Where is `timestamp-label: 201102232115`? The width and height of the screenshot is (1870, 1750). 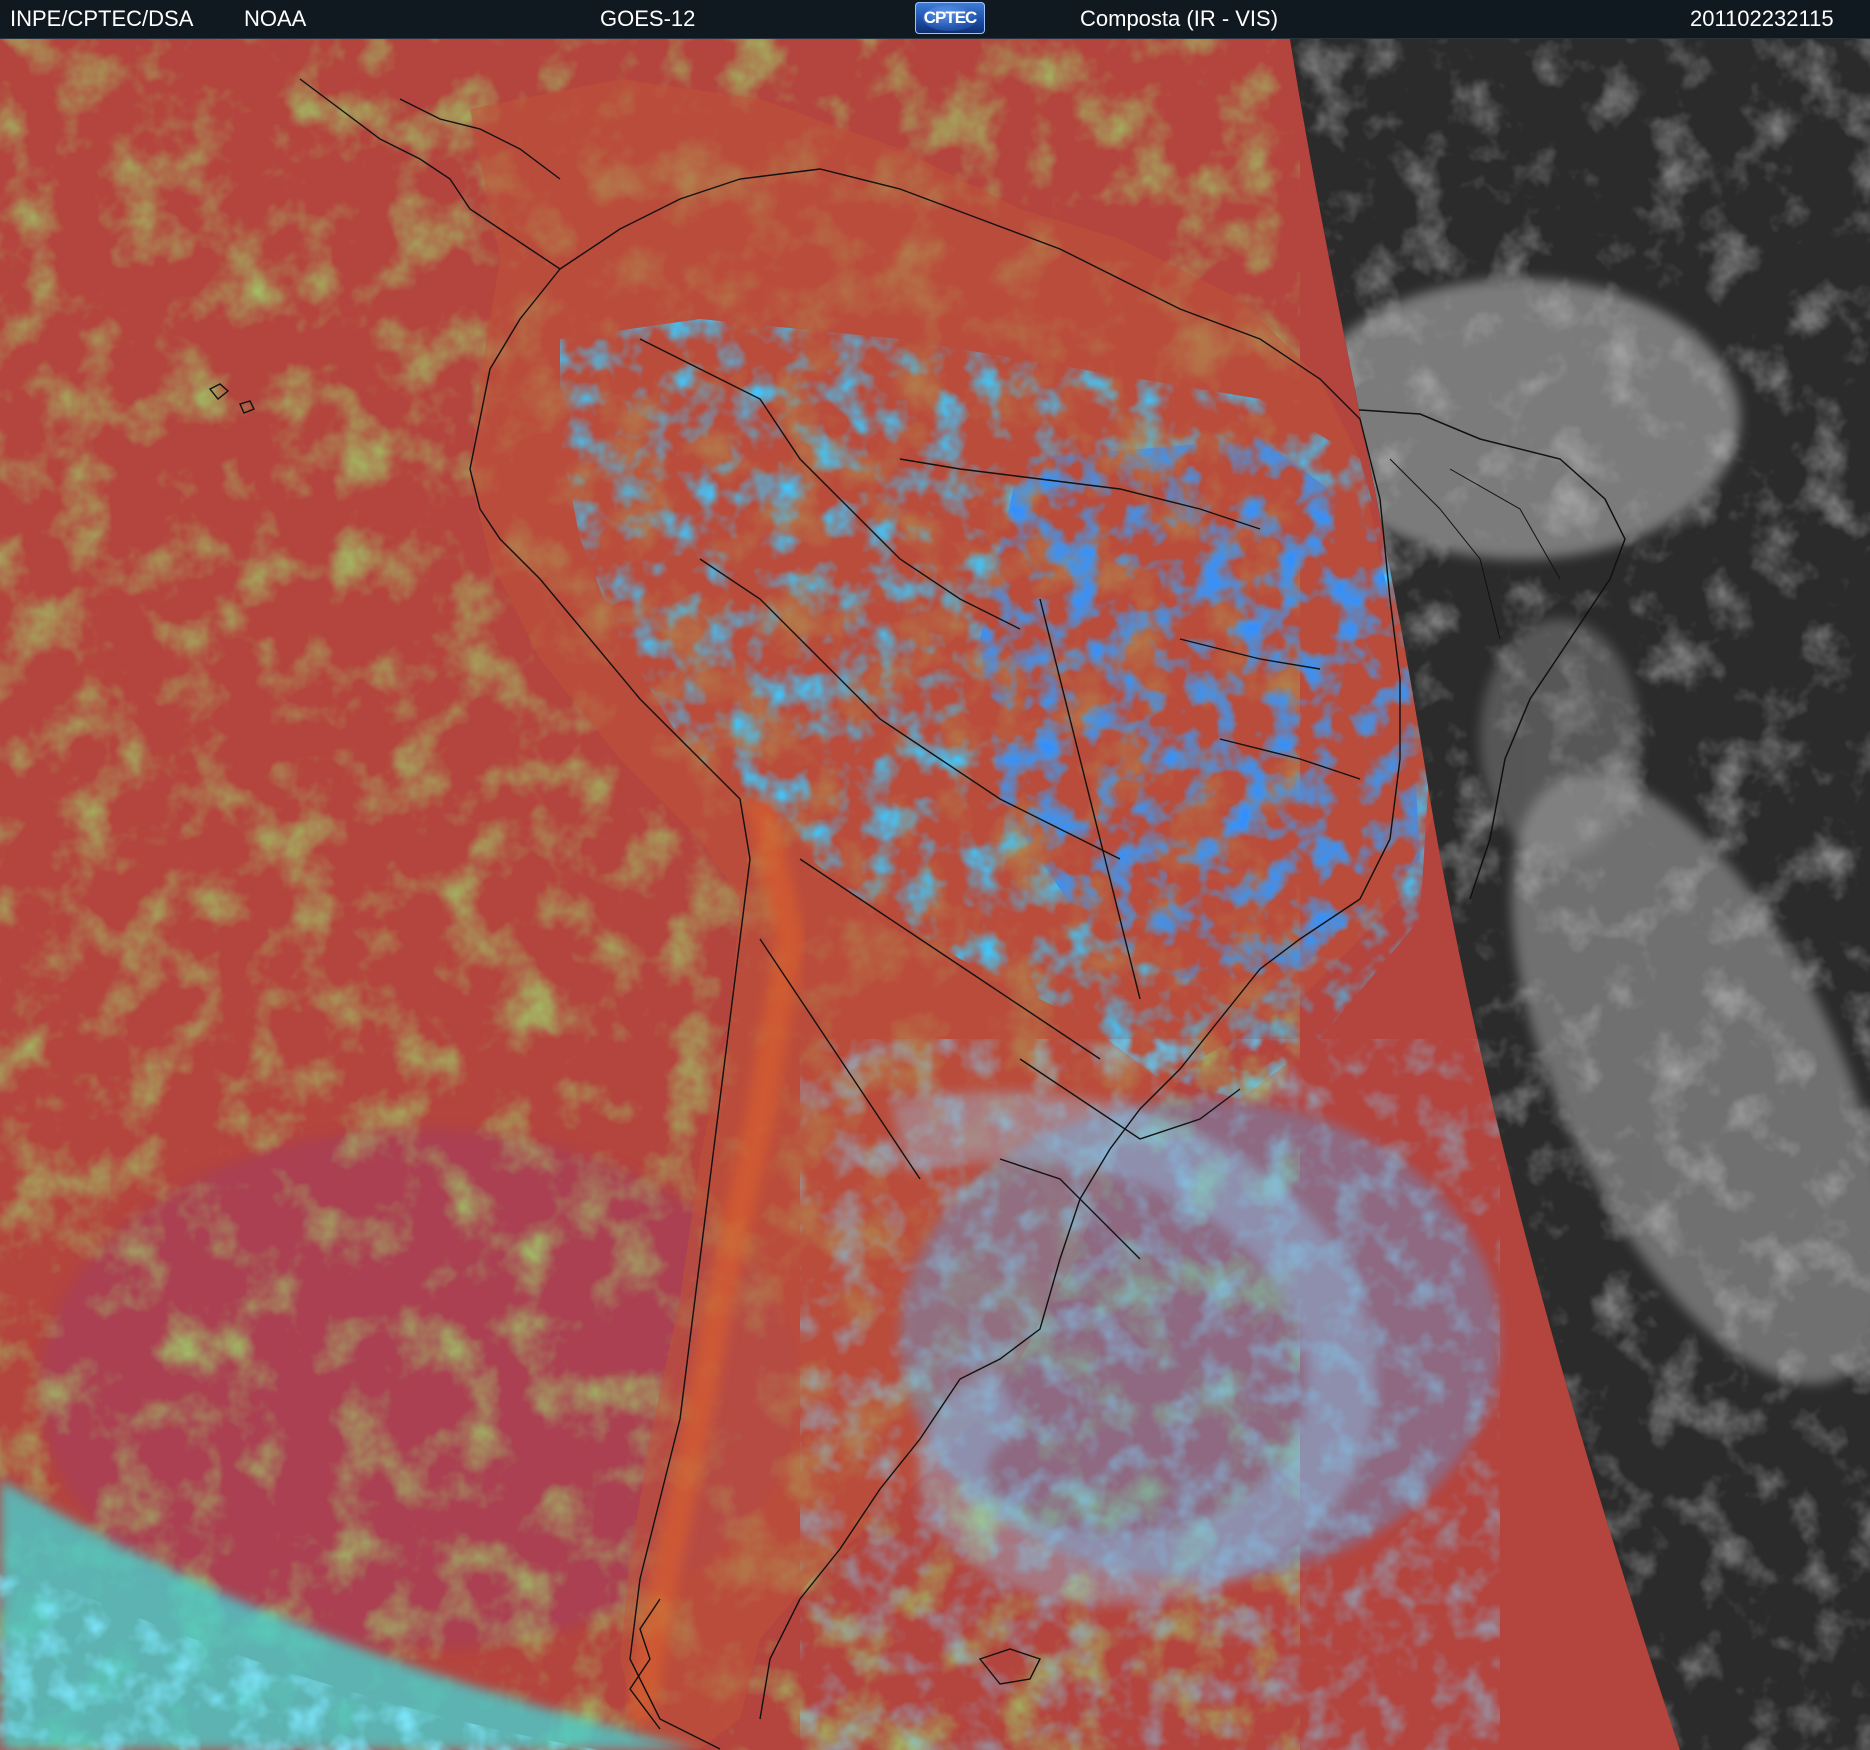
timestamp-label: 201102232115 is located at coordinates (1762, 18).